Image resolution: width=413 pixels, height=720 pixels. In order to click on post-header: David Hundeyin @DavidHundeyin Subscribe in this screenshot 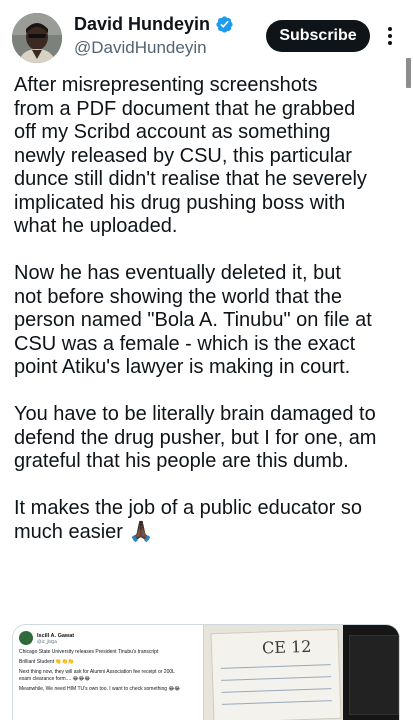, I will do `click(206, 36)`.